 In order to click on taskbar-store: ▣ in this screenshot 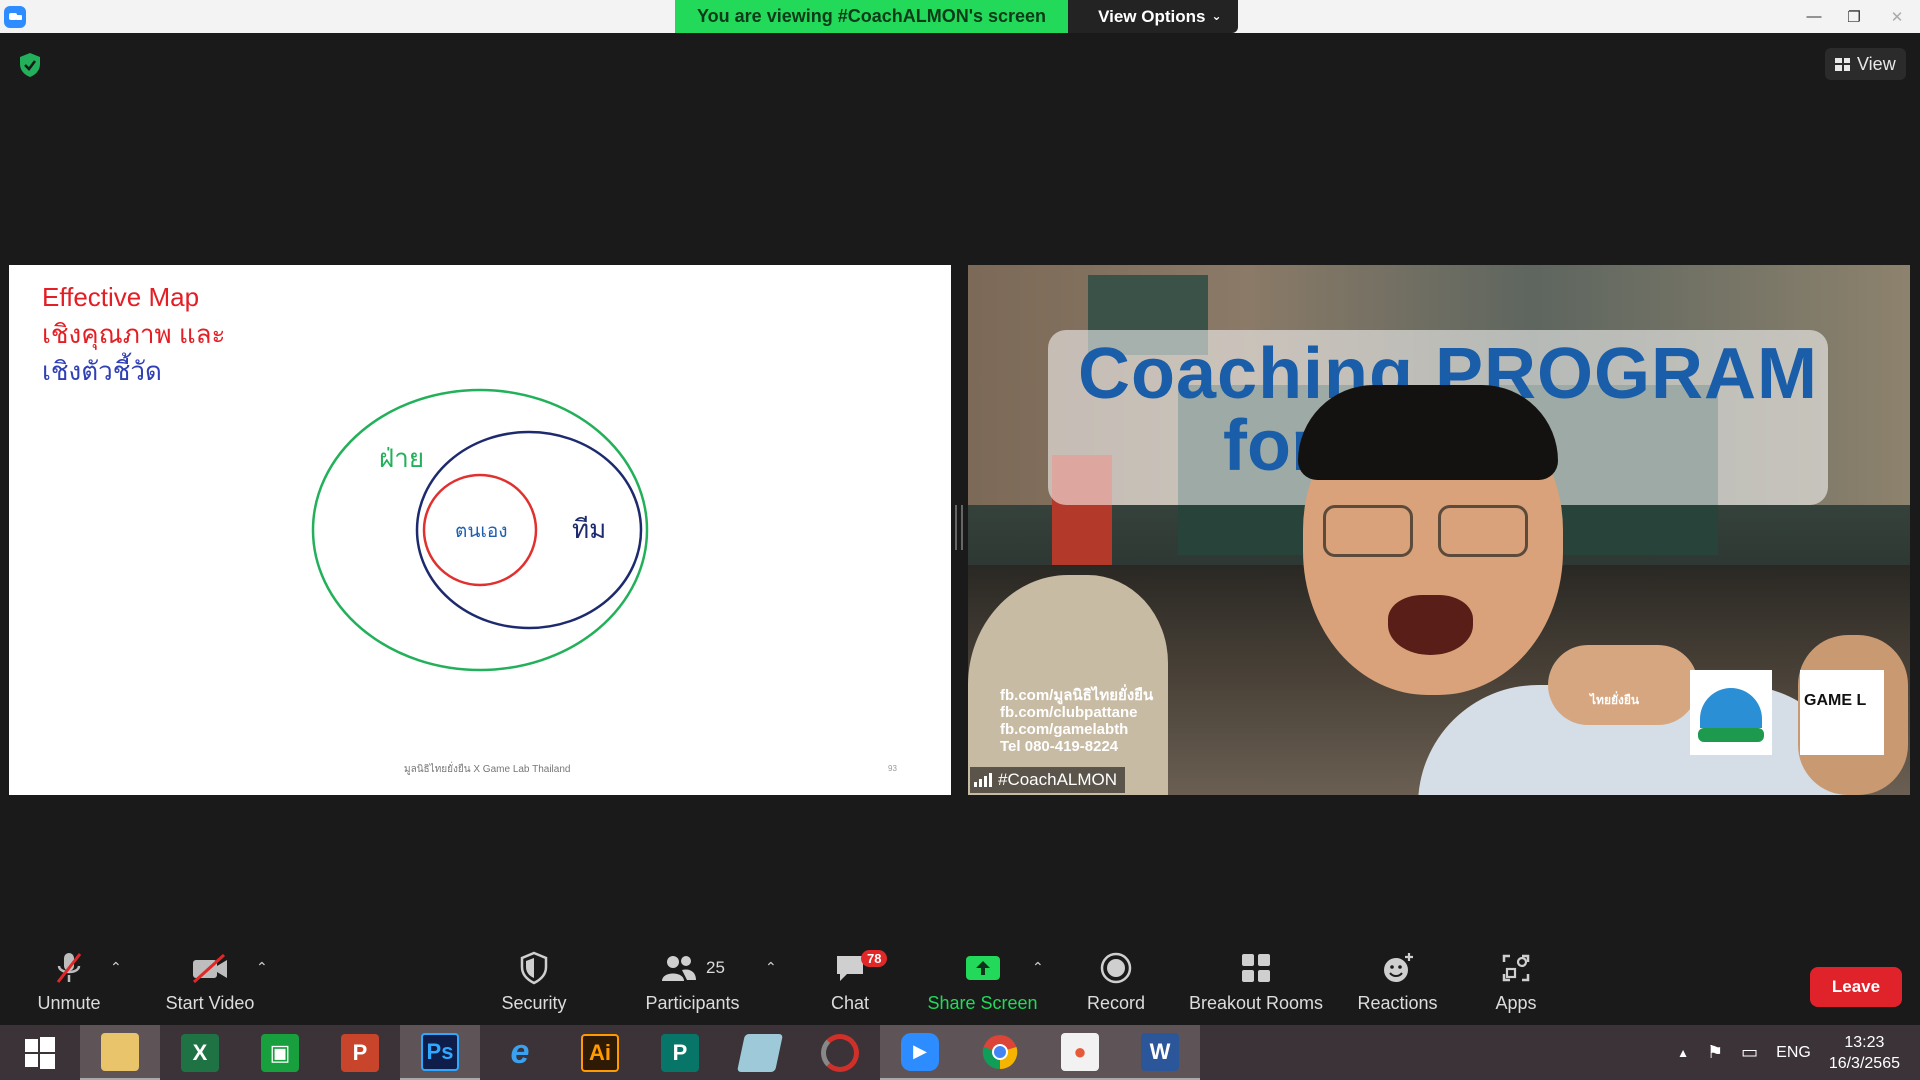, I will do `click(280, 1052)`.